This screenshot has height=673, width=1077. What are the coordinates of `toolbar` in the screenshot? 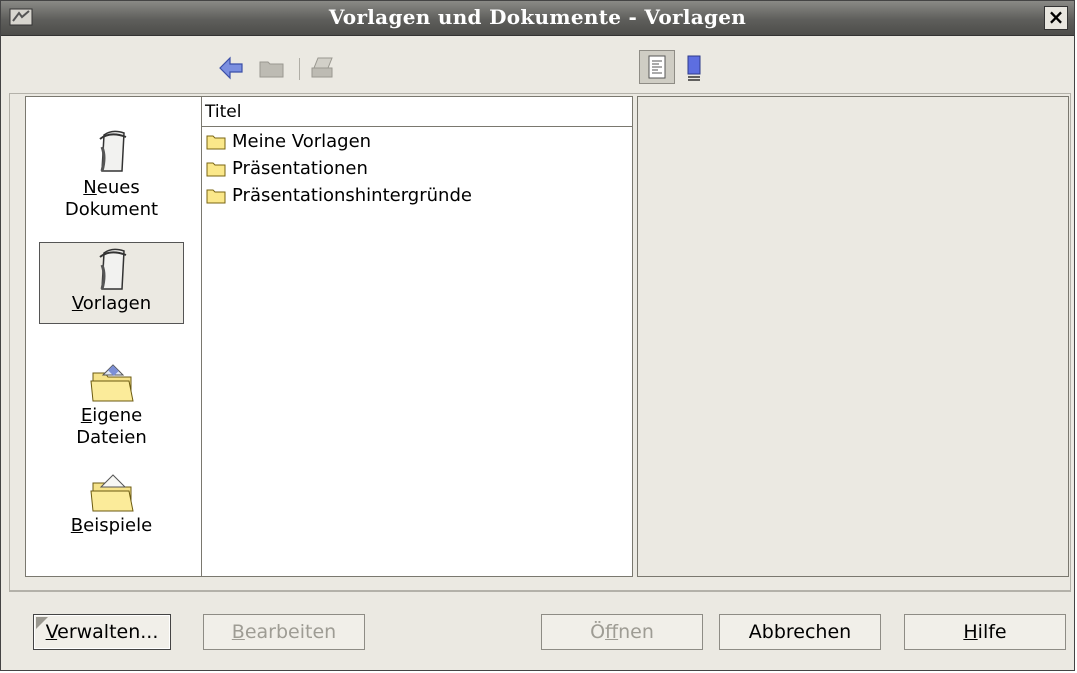 It's located at (537, 65).